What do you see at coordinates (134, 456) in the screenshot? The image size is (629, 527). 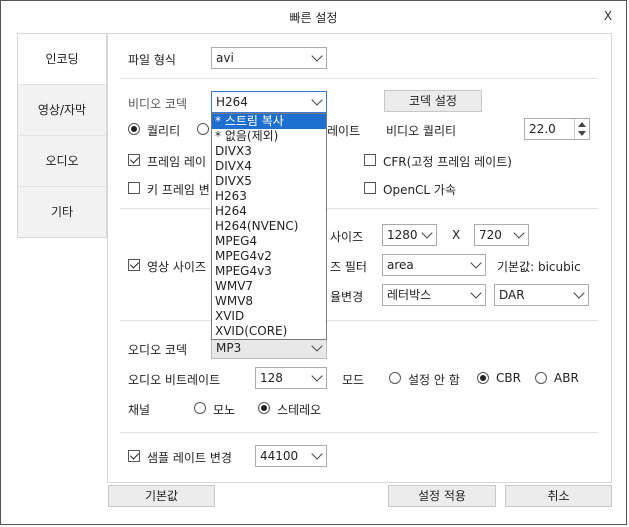 I see `sample-rate-checkbox` at bounding box center [134, 456].